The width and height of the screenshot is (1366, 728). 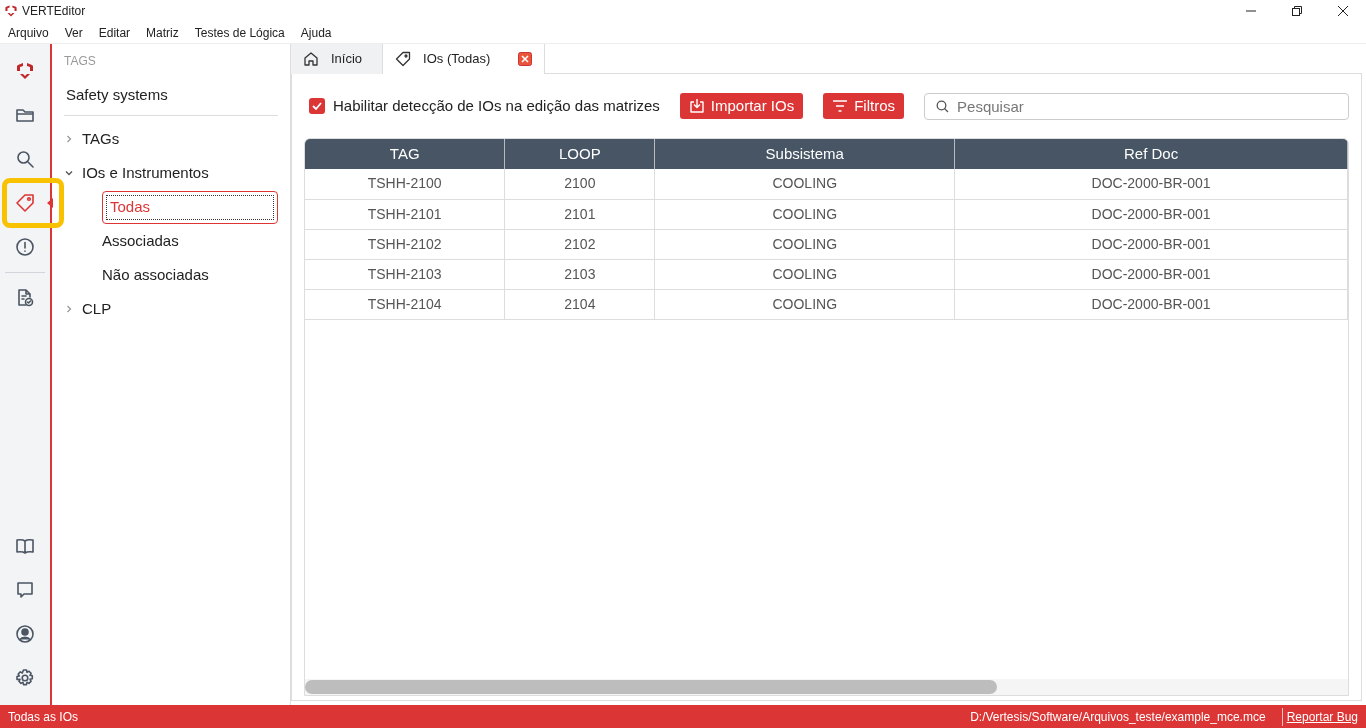 What do you see at coordinates (69, 173) in the screenshot?
I see `chevron-down-icon` at bounding box center [69, 173].